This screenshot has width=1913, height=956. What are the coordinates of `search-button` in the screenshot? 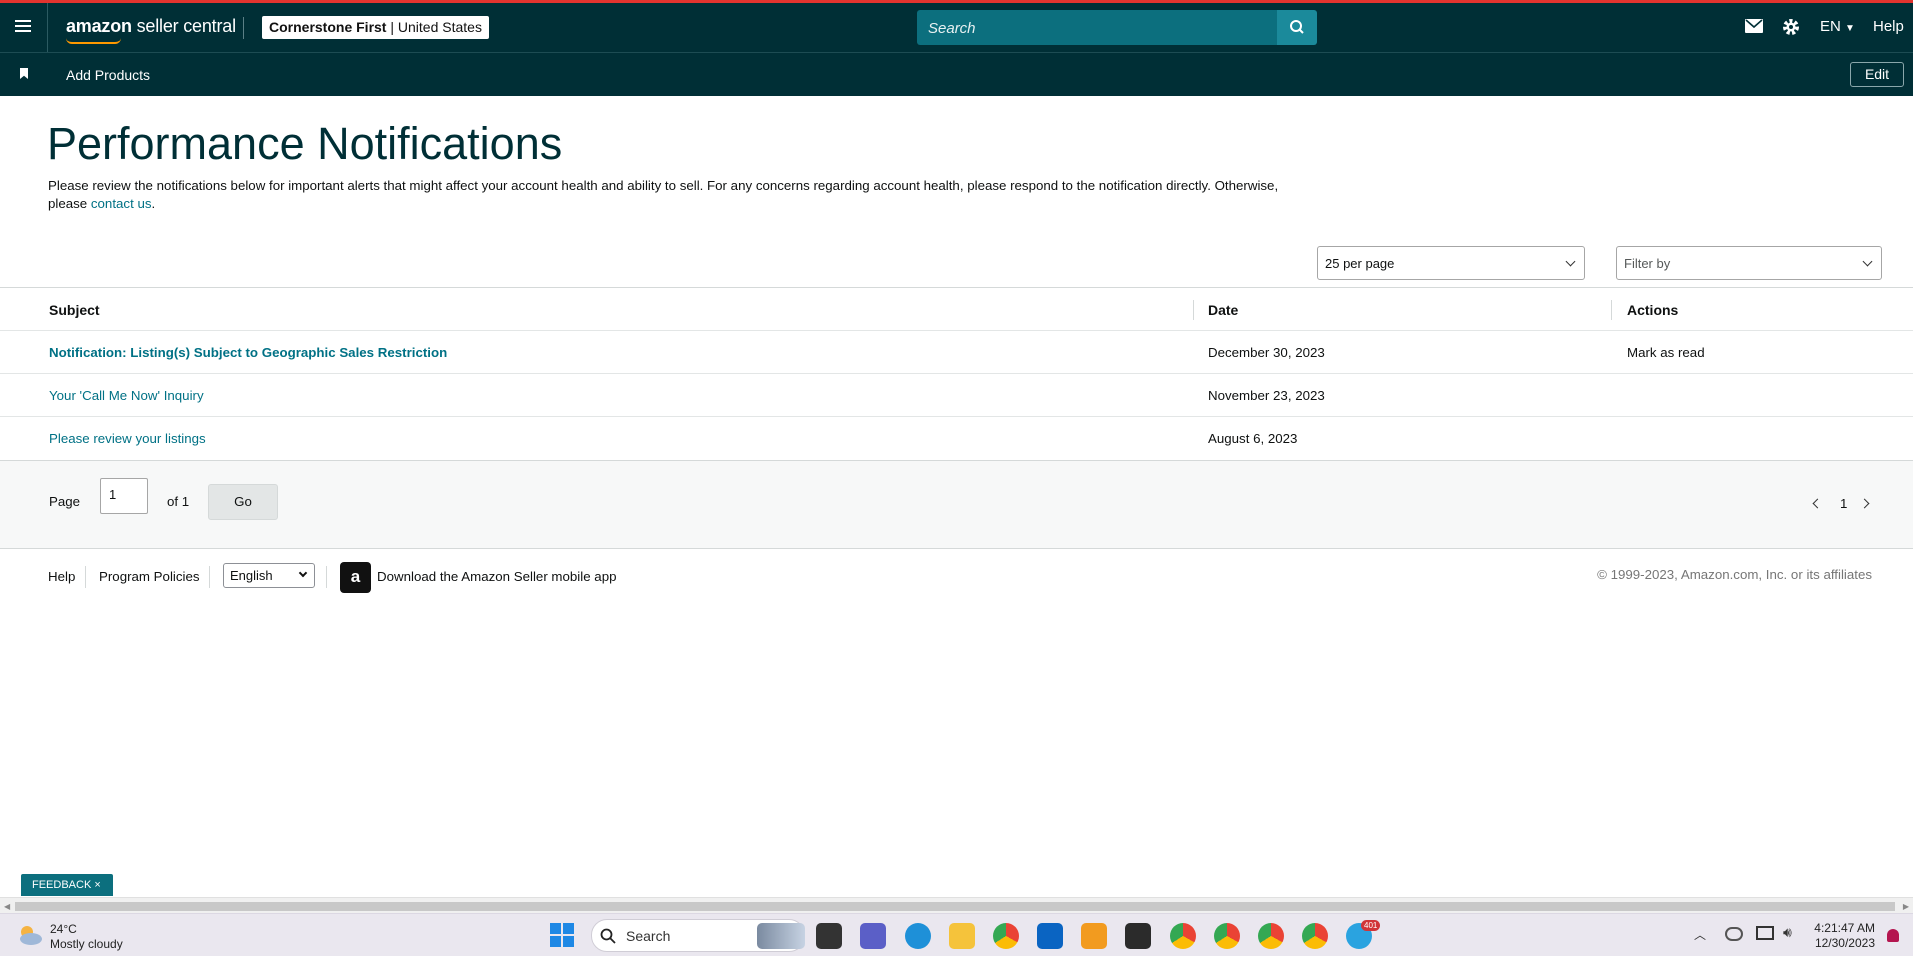 It's located at (1297, 27).